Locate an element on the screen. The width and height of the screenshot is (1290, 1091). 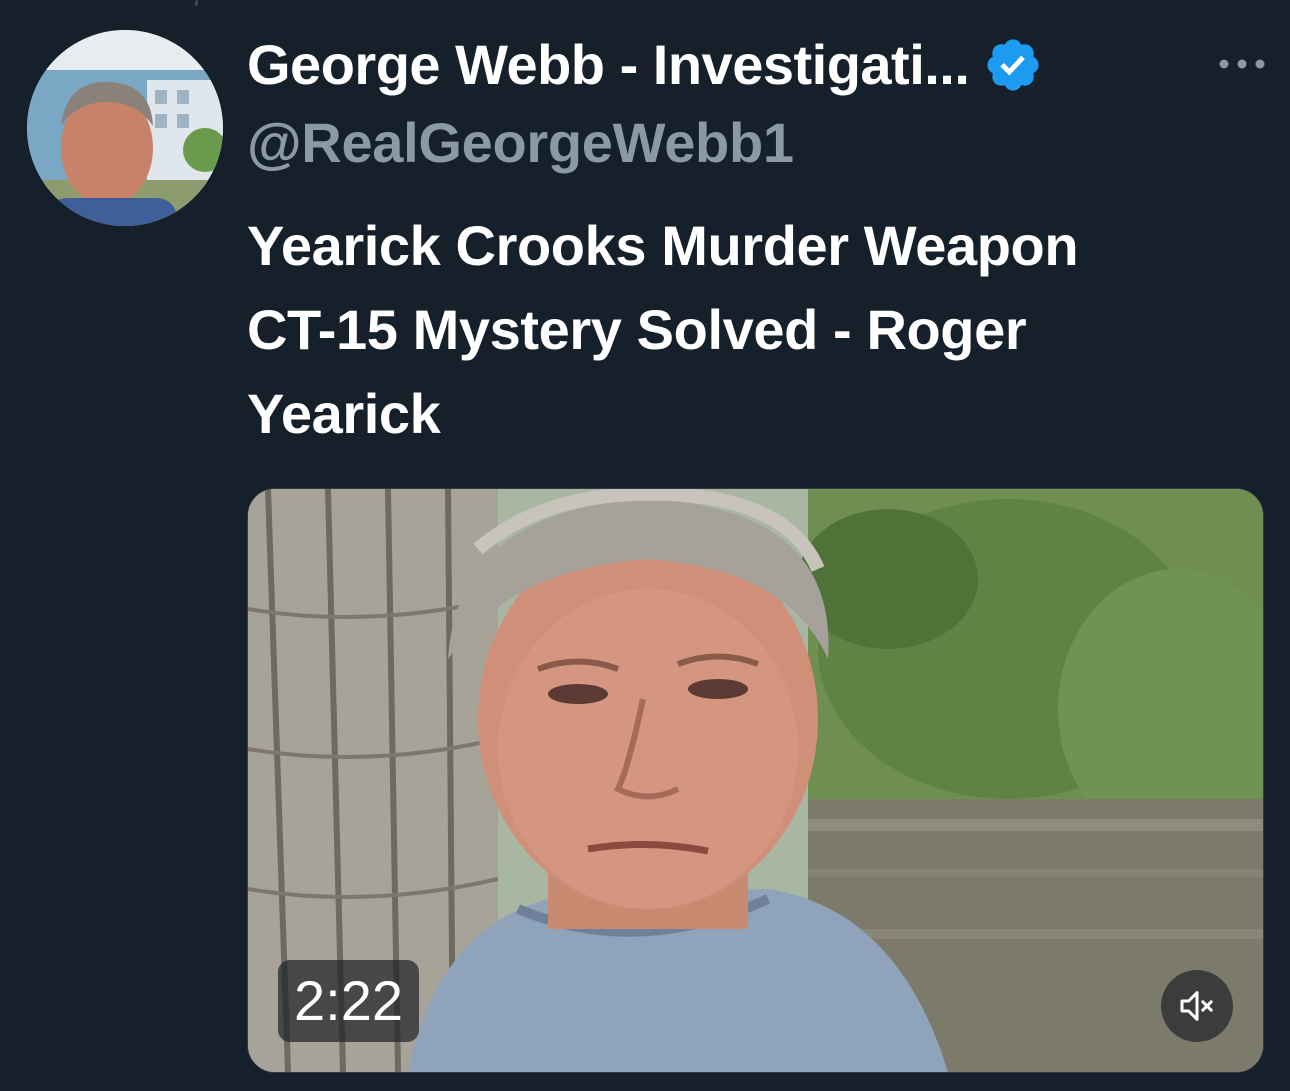
tweet-text-line: Yearick Crooks Murder Weapon is located at coordinates (663, 245).